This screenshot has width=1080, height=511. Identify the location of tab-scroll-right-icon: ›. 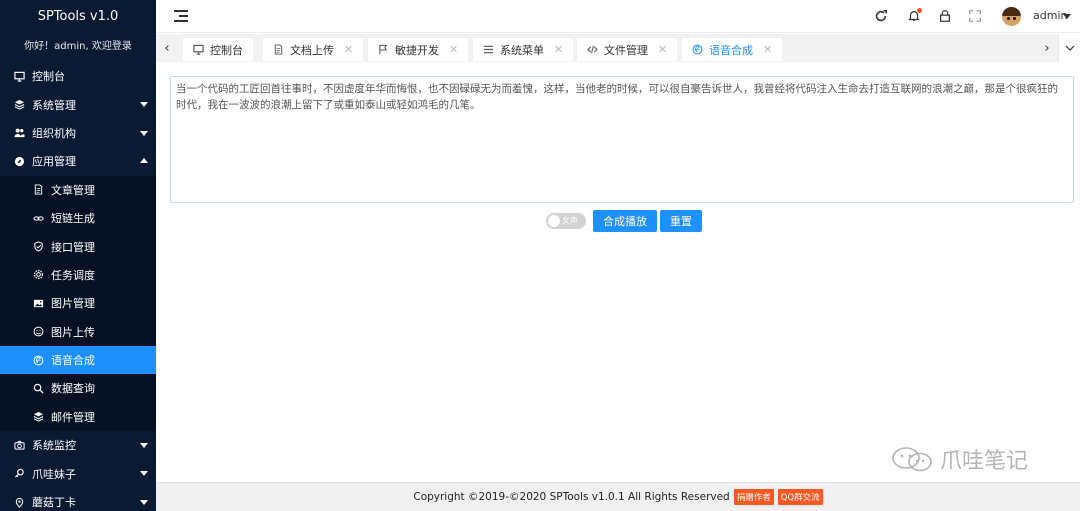
(1047, 48).